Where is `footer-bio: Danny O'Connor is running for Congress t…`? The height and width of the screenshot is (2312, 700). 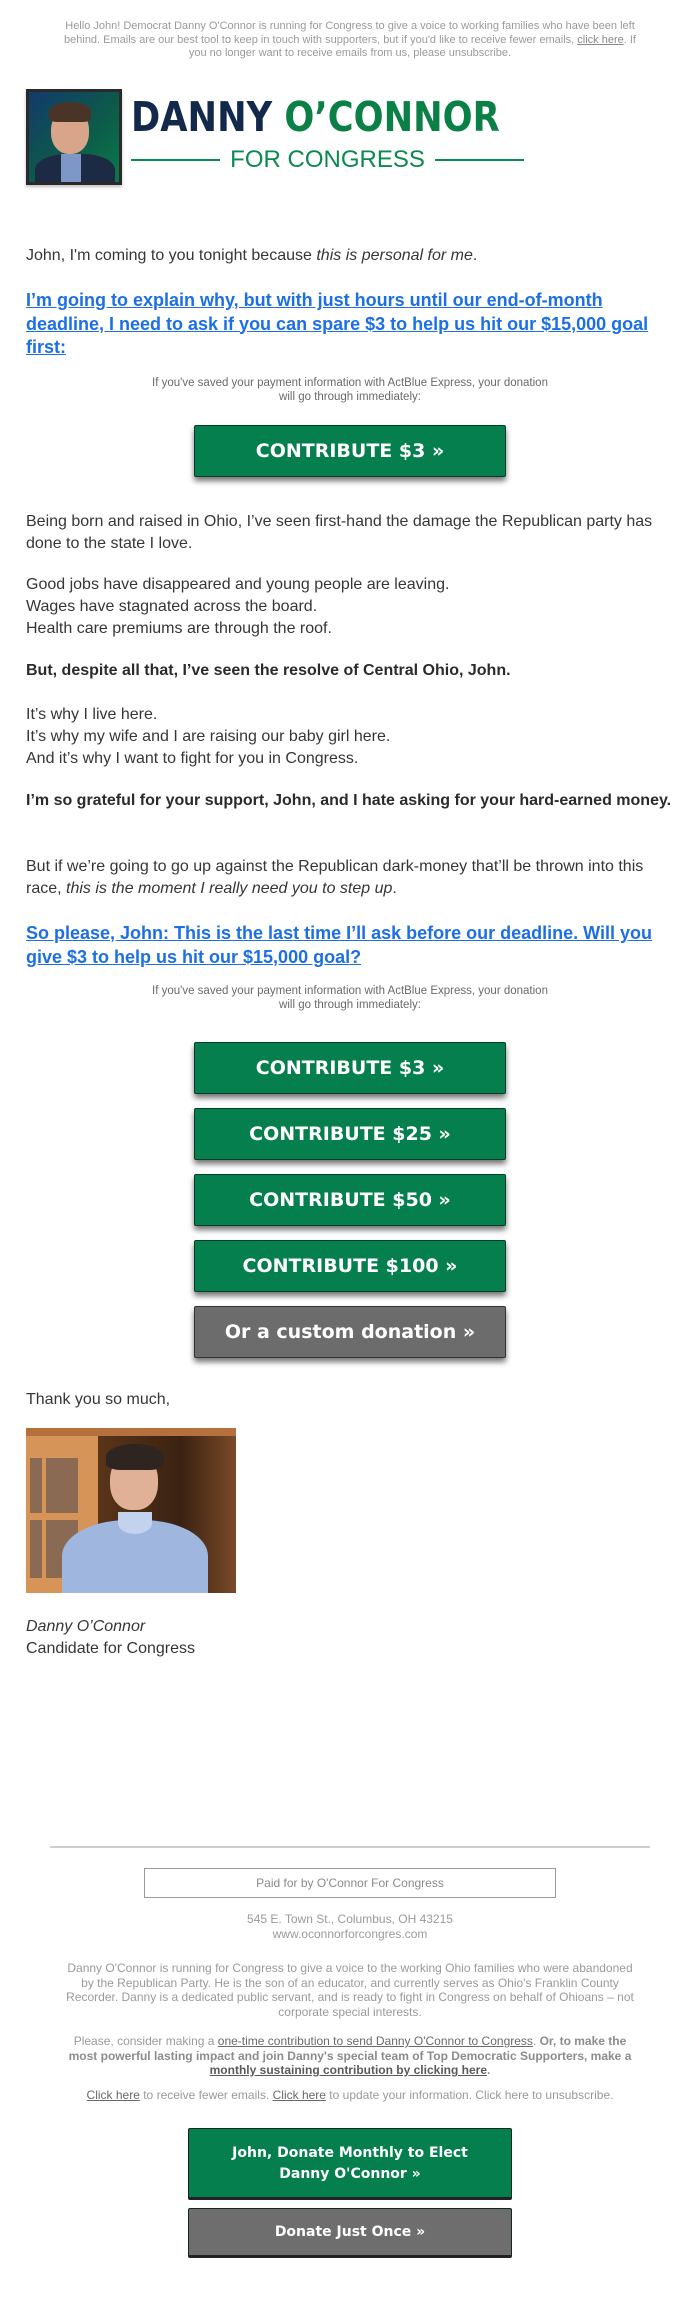 footer-bio: Danny O'Connor is running for Congress t… is located at coordinates (350, 1990).